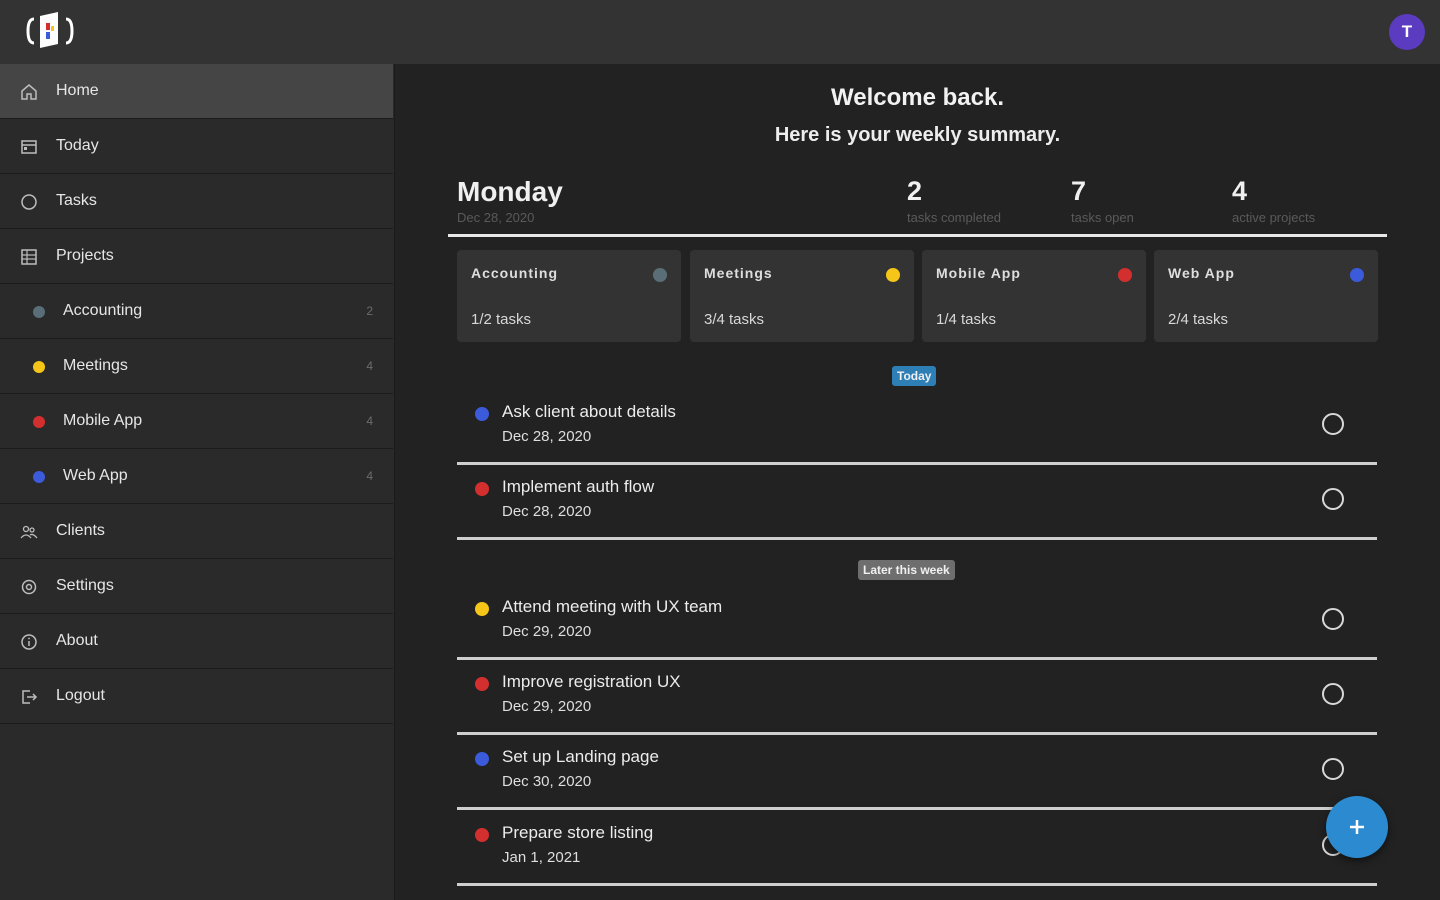 The width and height of the screenshot is (1440, 900). I want to click on project-card-title: Mobile App, so click(978, 273).